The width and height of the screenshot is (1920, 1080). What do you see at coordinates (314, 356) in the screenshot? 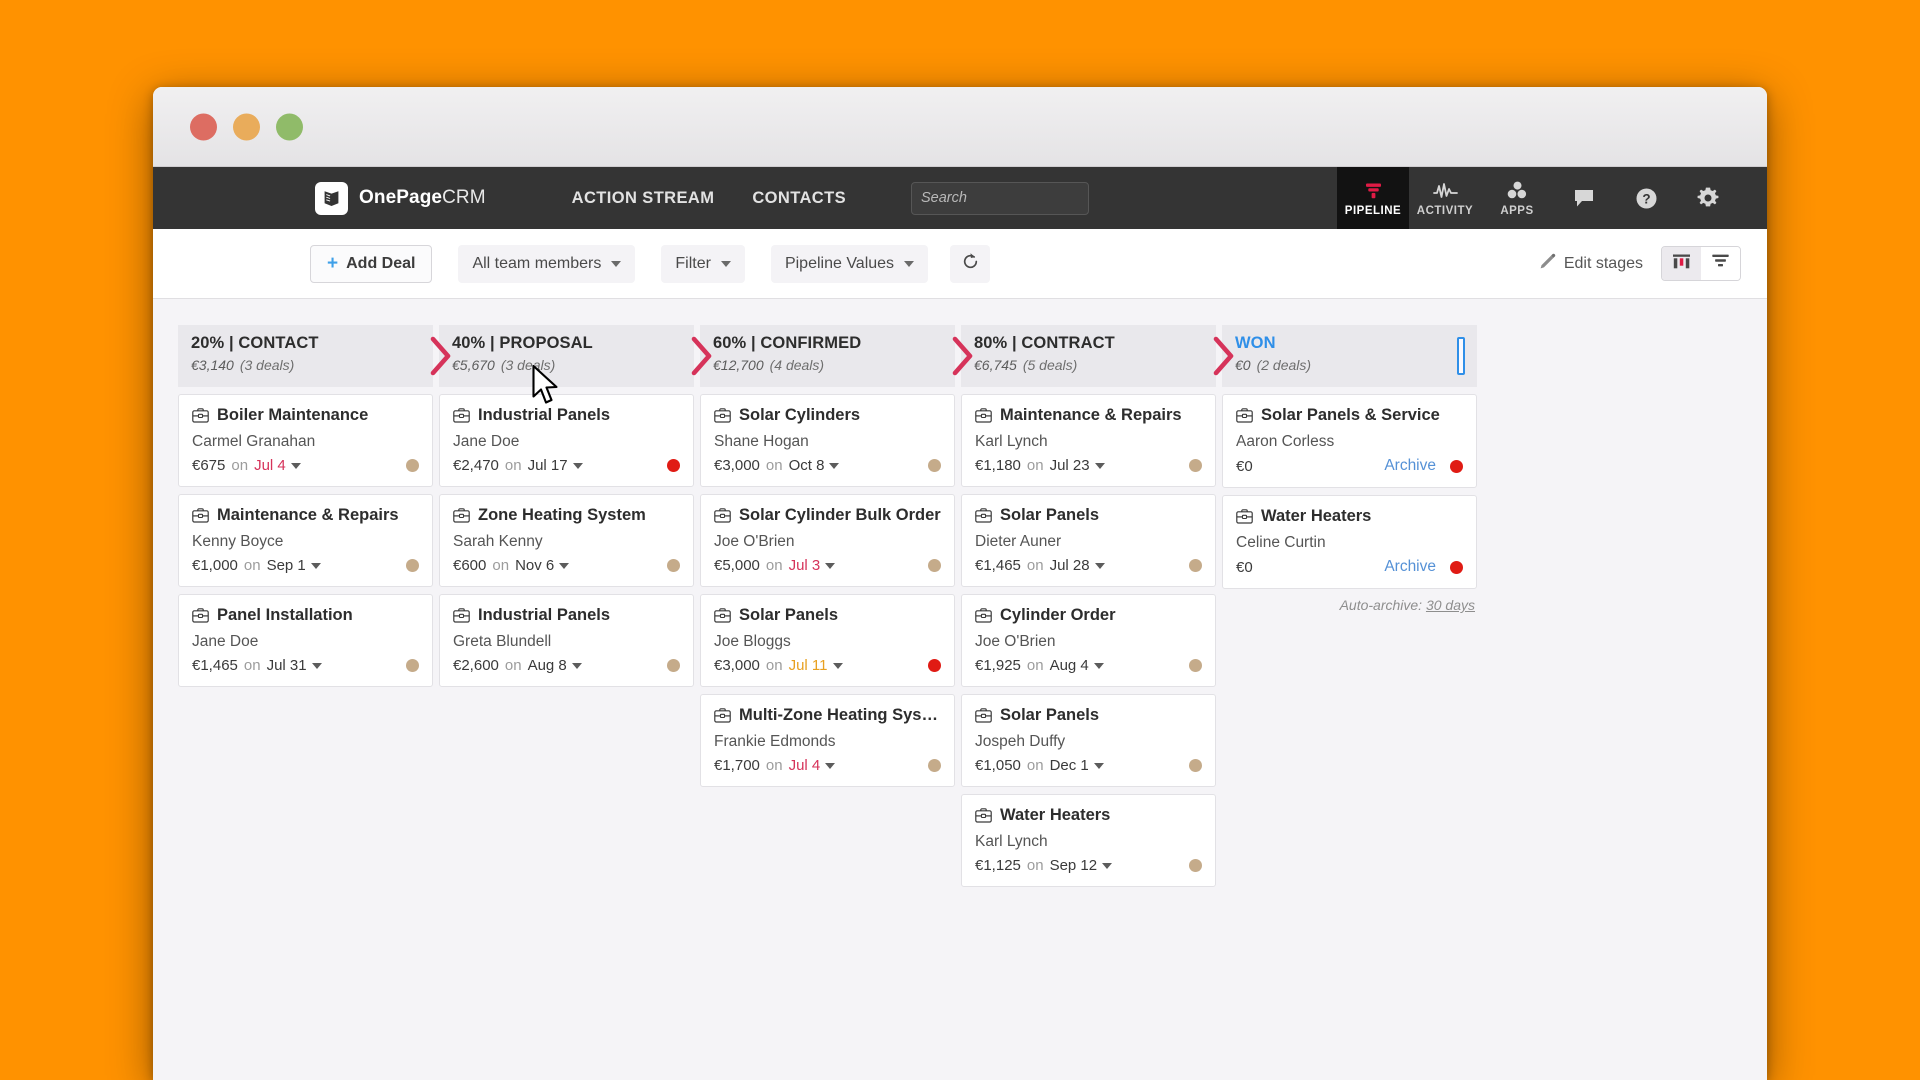
I see `stage-header: 20% | CONTACT €3,140 (3 deals)` at bounding box center [314, 356].